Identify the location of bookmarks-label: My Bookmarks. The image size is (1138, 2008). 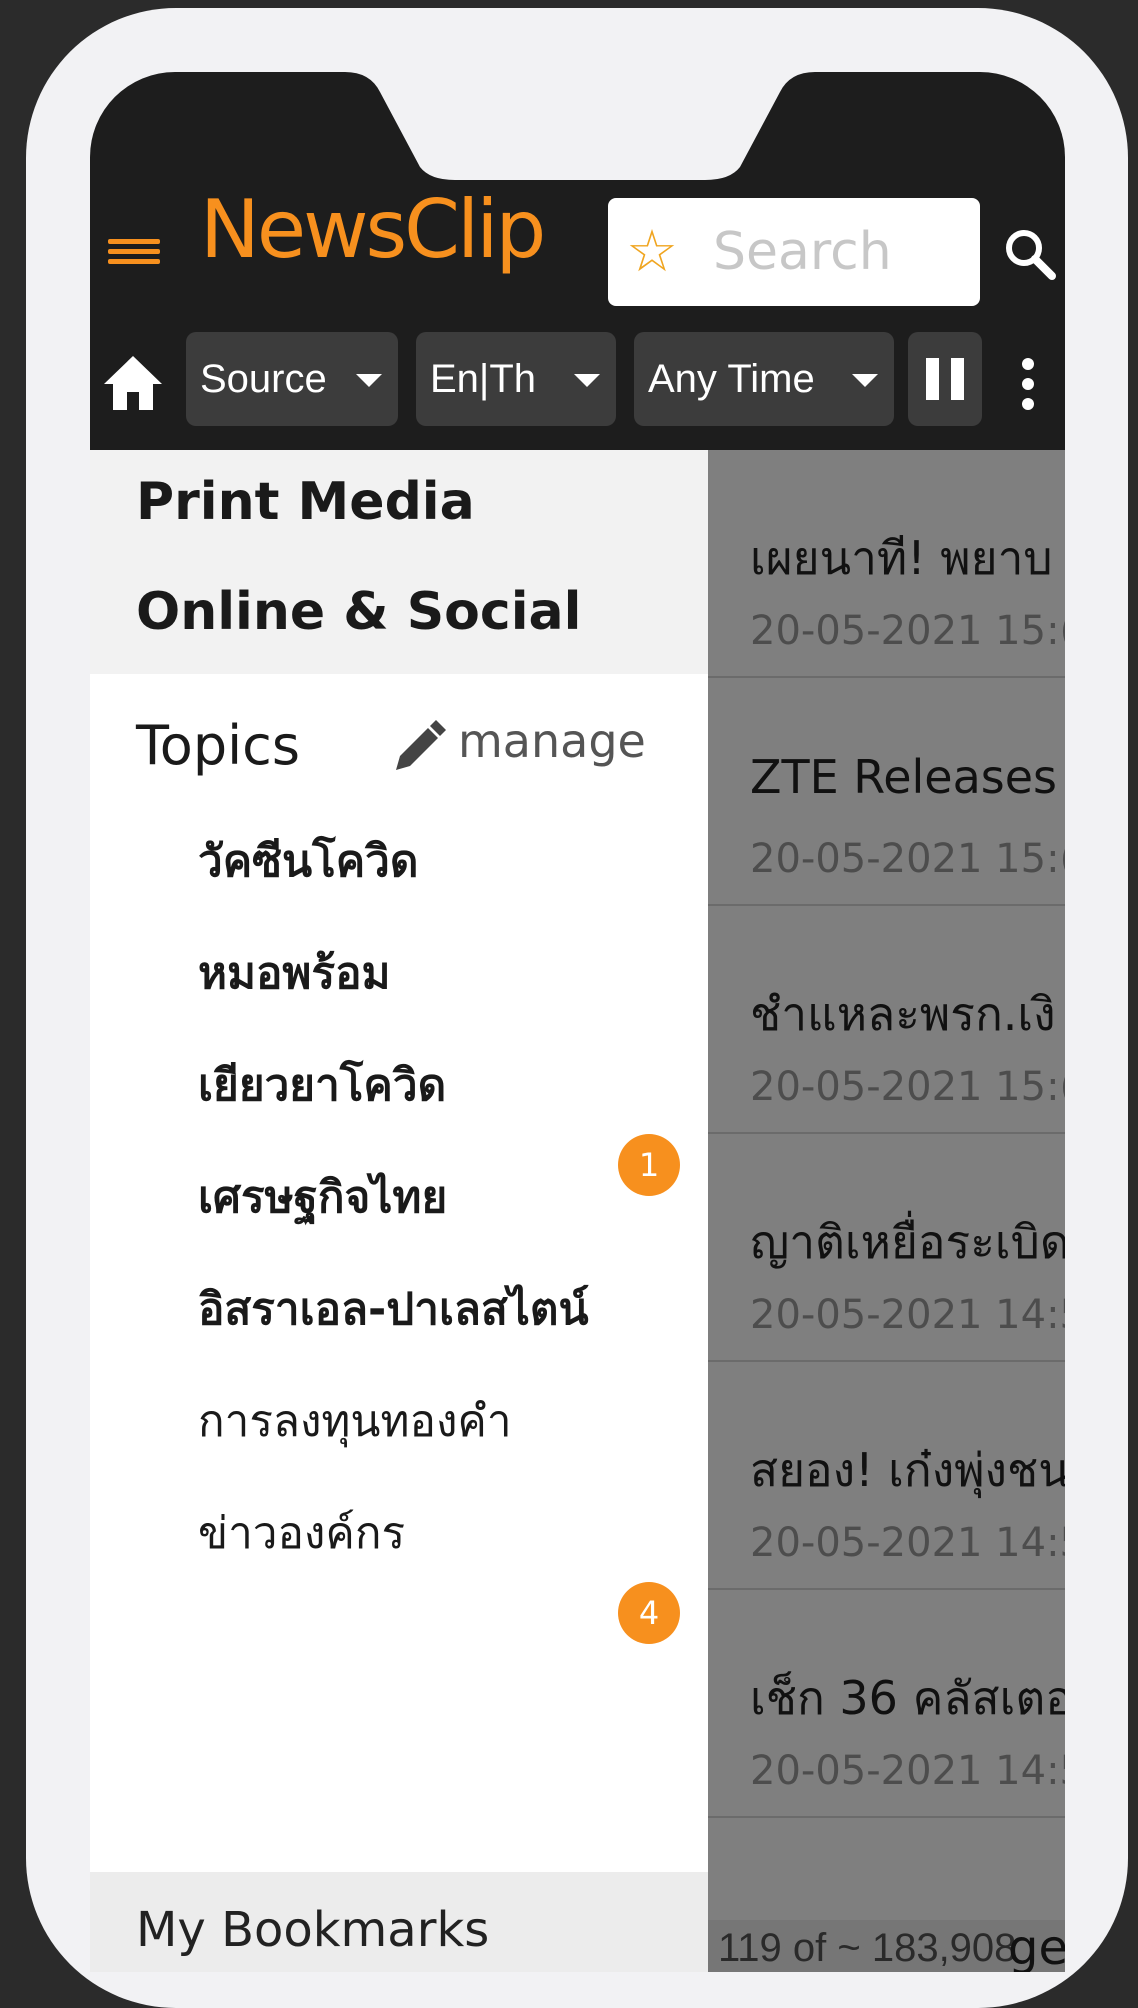
(313, 1930).